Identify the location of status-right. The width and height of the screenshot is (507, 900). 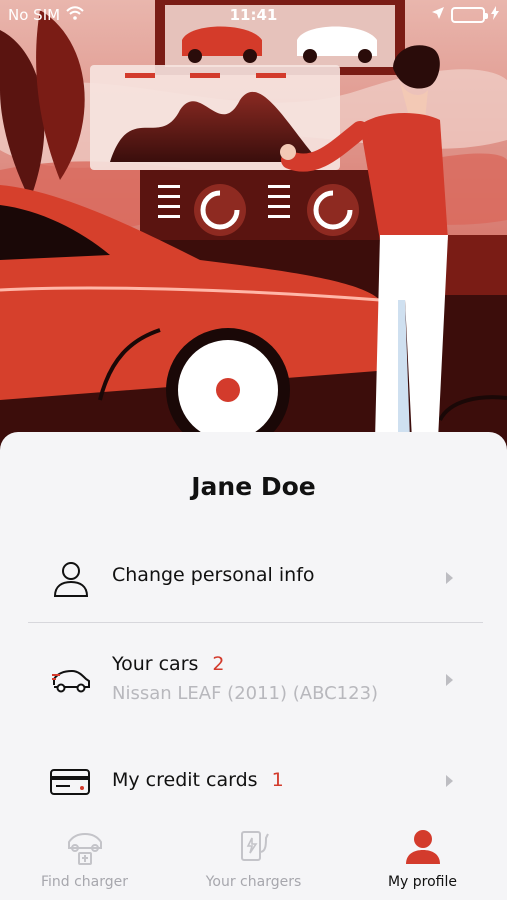
(465, 15).